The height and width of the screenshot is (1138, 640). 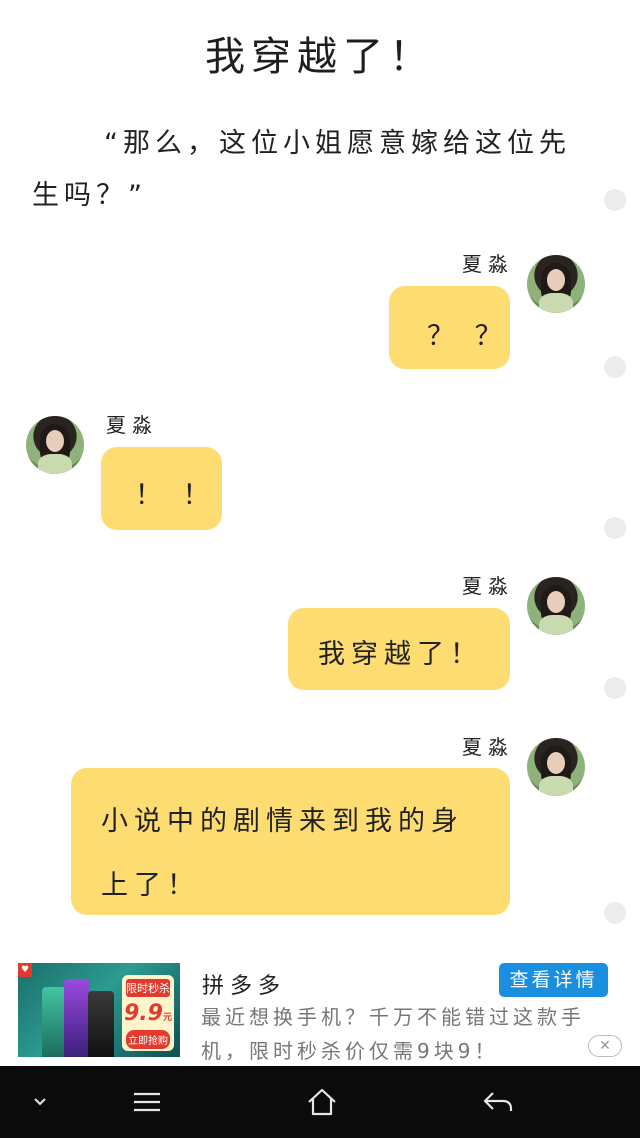 What do you see at coordinates (553, 980) in the screenshot?
I see `view-details-button: 查看详情` at bounding box center [553, 980].